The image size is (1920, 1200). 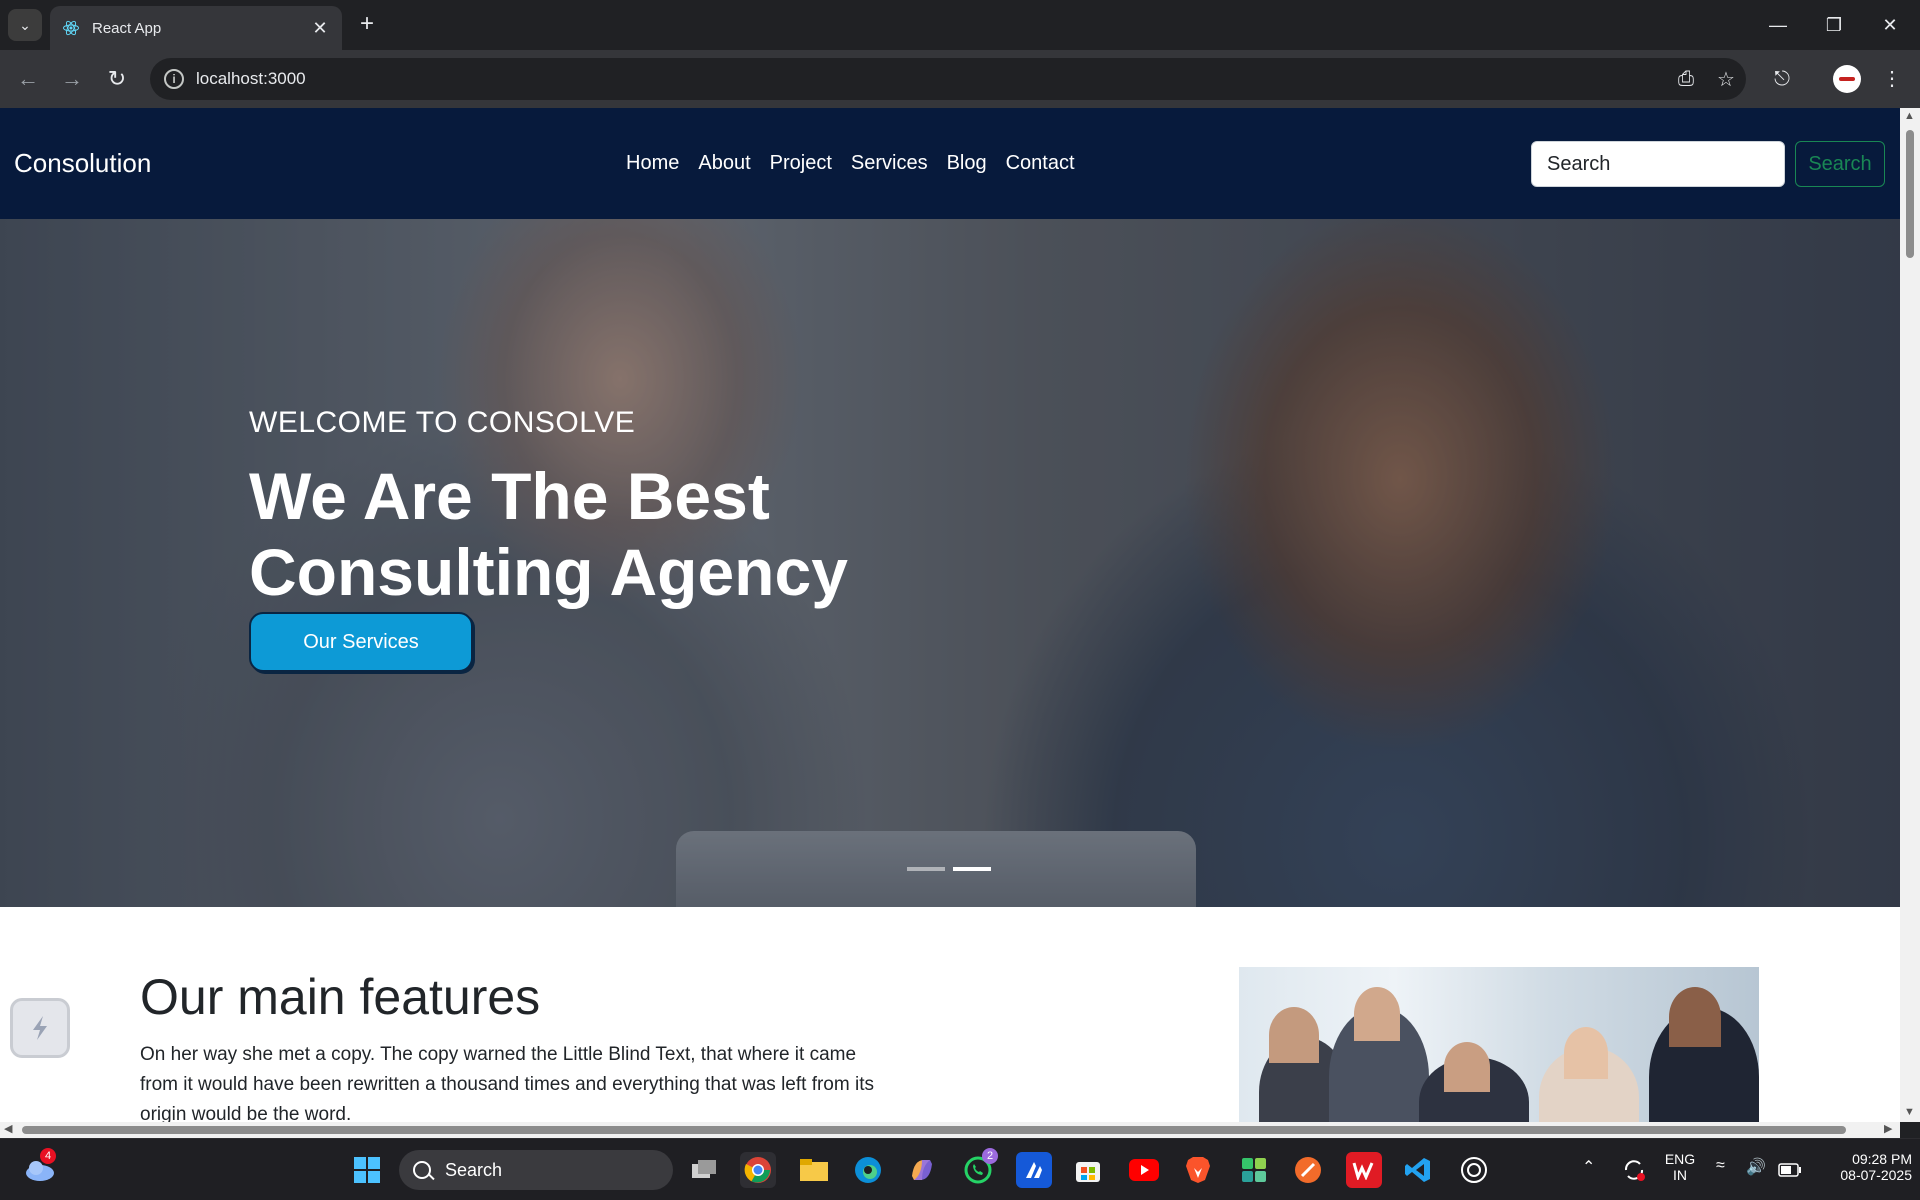 What do you see at coordinates (1474, 1170) in the screenshot?
I see `chatgpt-icon` at bounding box center [1474, 1170].